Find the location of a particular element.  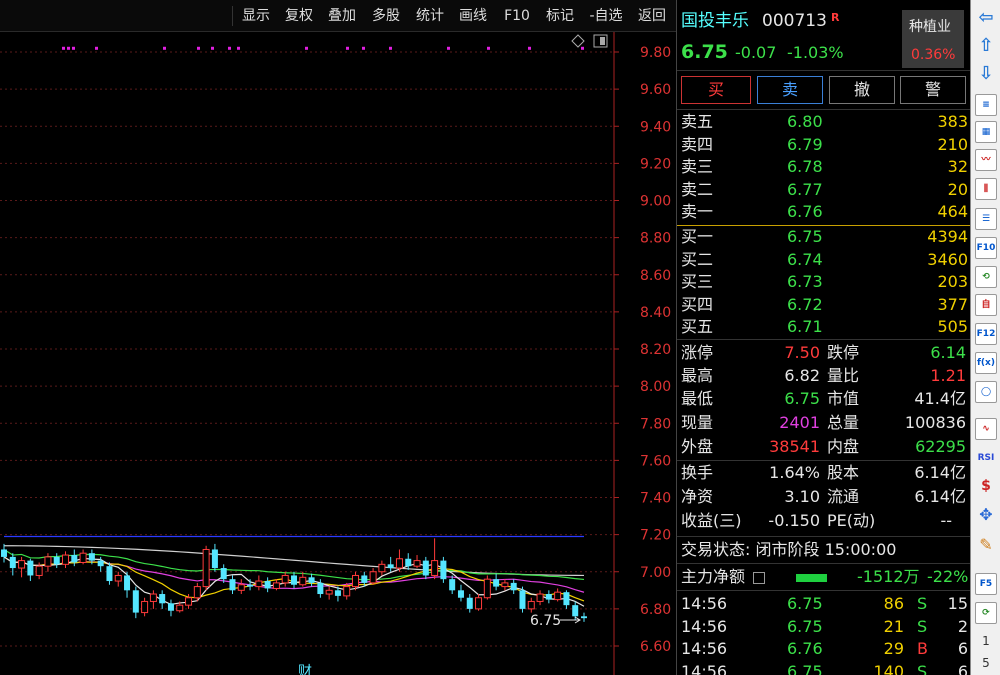

line-chart-icon: 〰 is located at coordinates (986, 160).